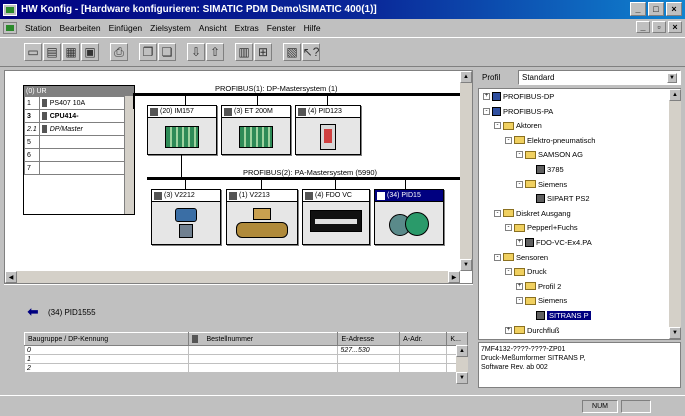 The image size is (685, 416). I want to click on table-row: 2, so click(245, 368).